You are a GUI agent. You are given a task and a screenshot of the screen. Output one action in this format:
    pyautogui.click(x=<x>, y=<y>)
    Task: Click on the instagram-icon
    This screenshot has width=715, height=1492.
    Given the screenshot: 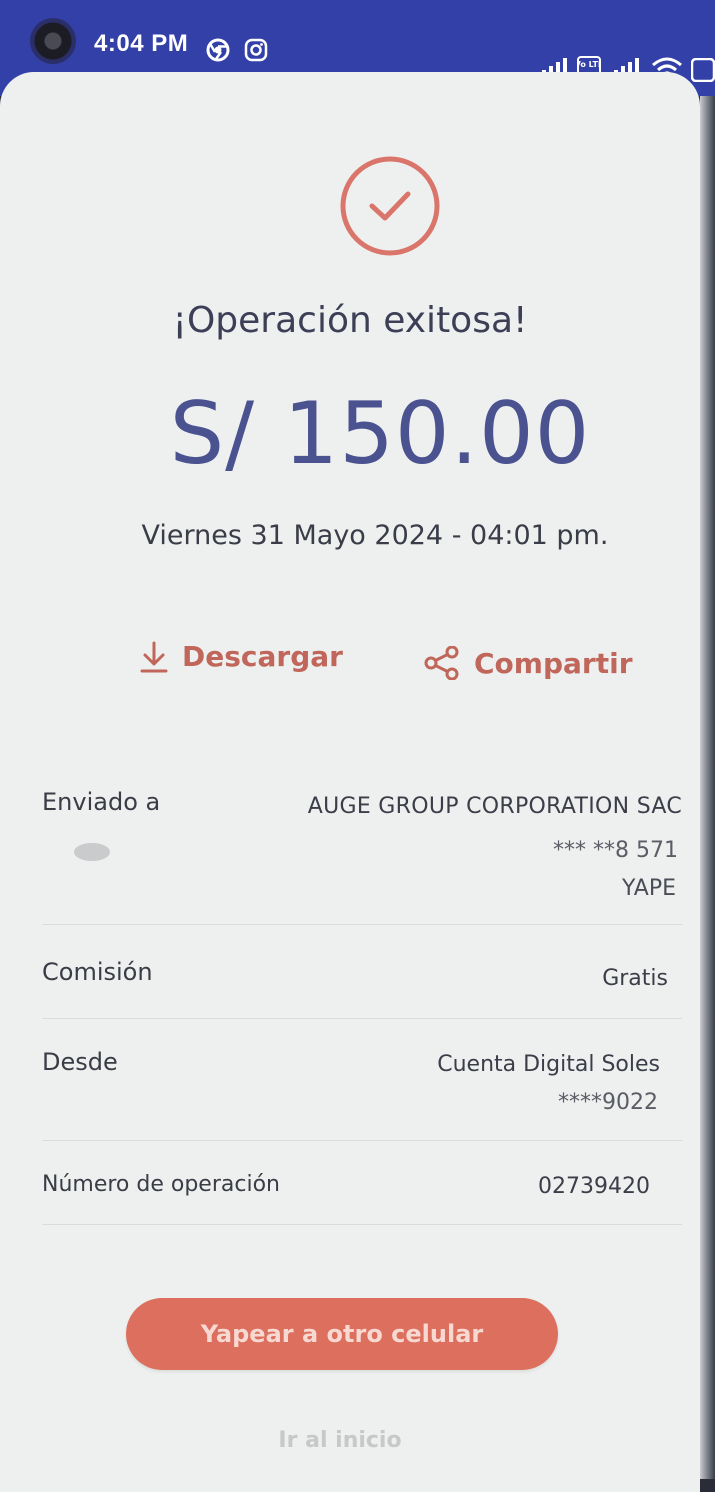 What is the action you would take?
    pyautogui.click(x=256, y=52)
    